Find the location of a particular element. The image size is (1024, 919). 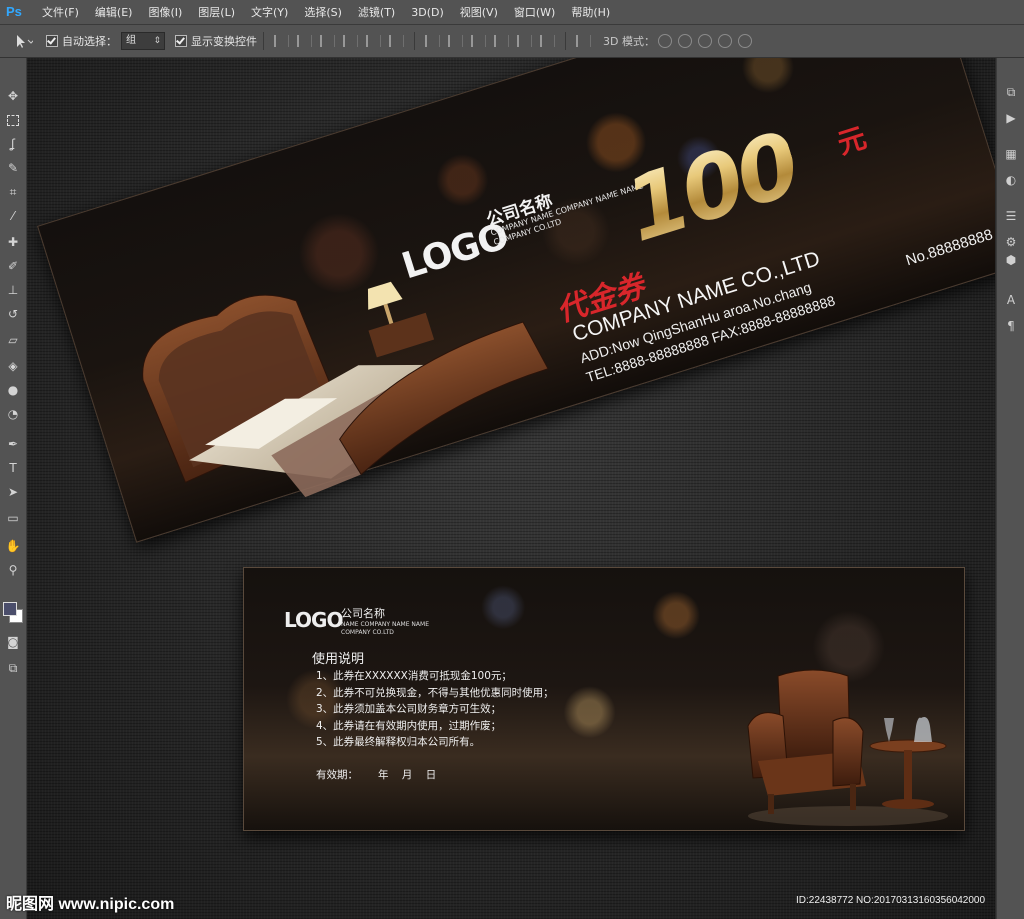

show-transform-label: 显示变换控件 is located at coordinates (224, 41).